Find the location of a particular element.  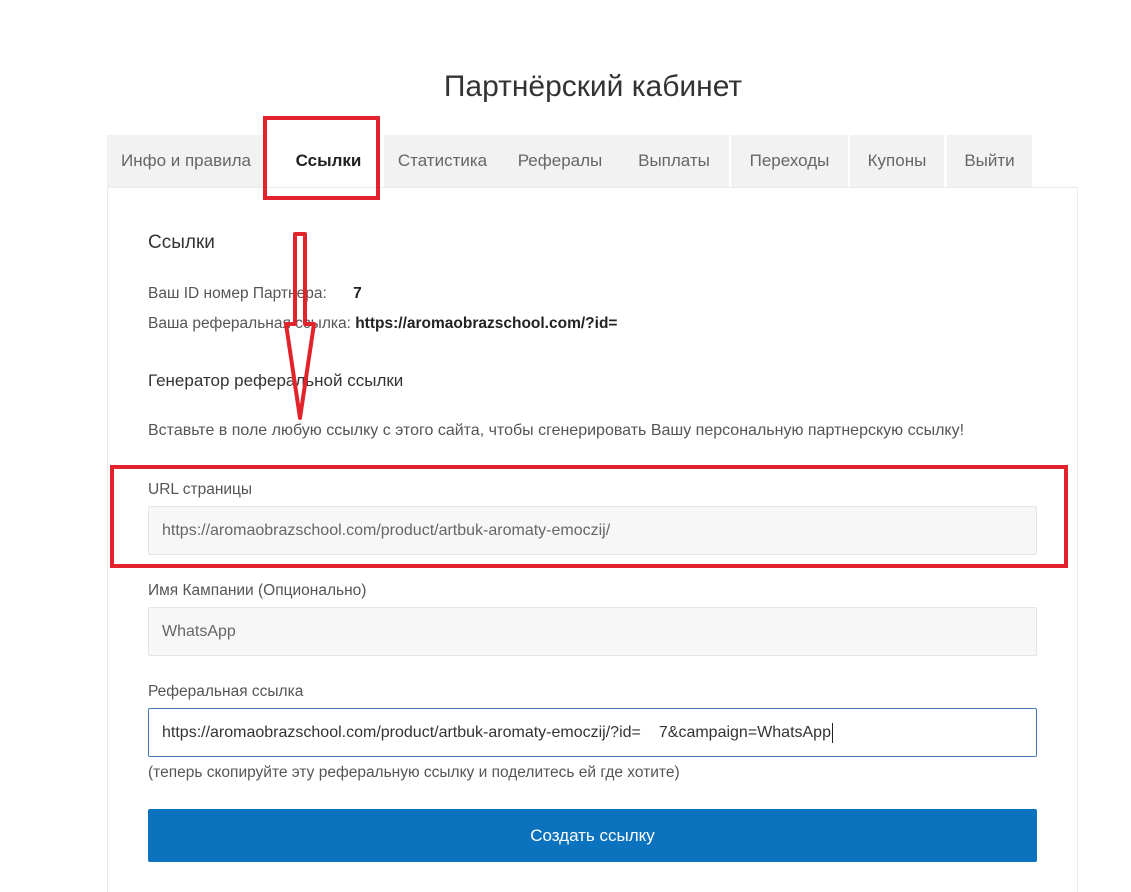

referral-link-output-label: Реферальная ссылка is located at coordinates (226, 691).